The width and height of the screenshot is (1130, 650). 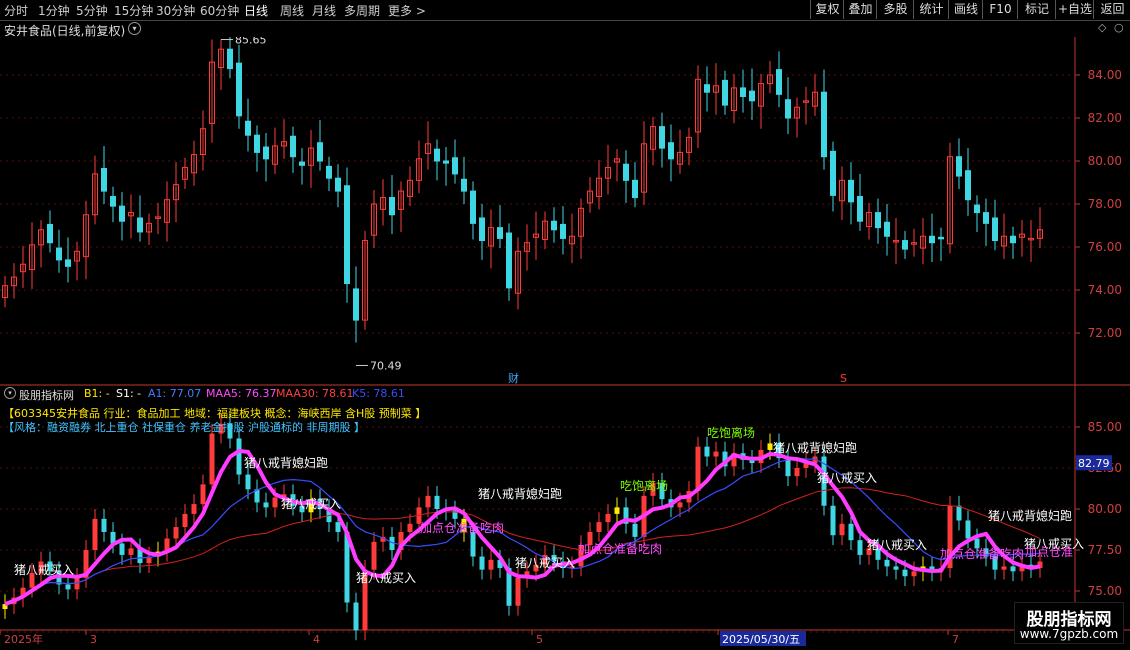 I want to click on low-marker-label: 70.49, so click(x=386, y=365).